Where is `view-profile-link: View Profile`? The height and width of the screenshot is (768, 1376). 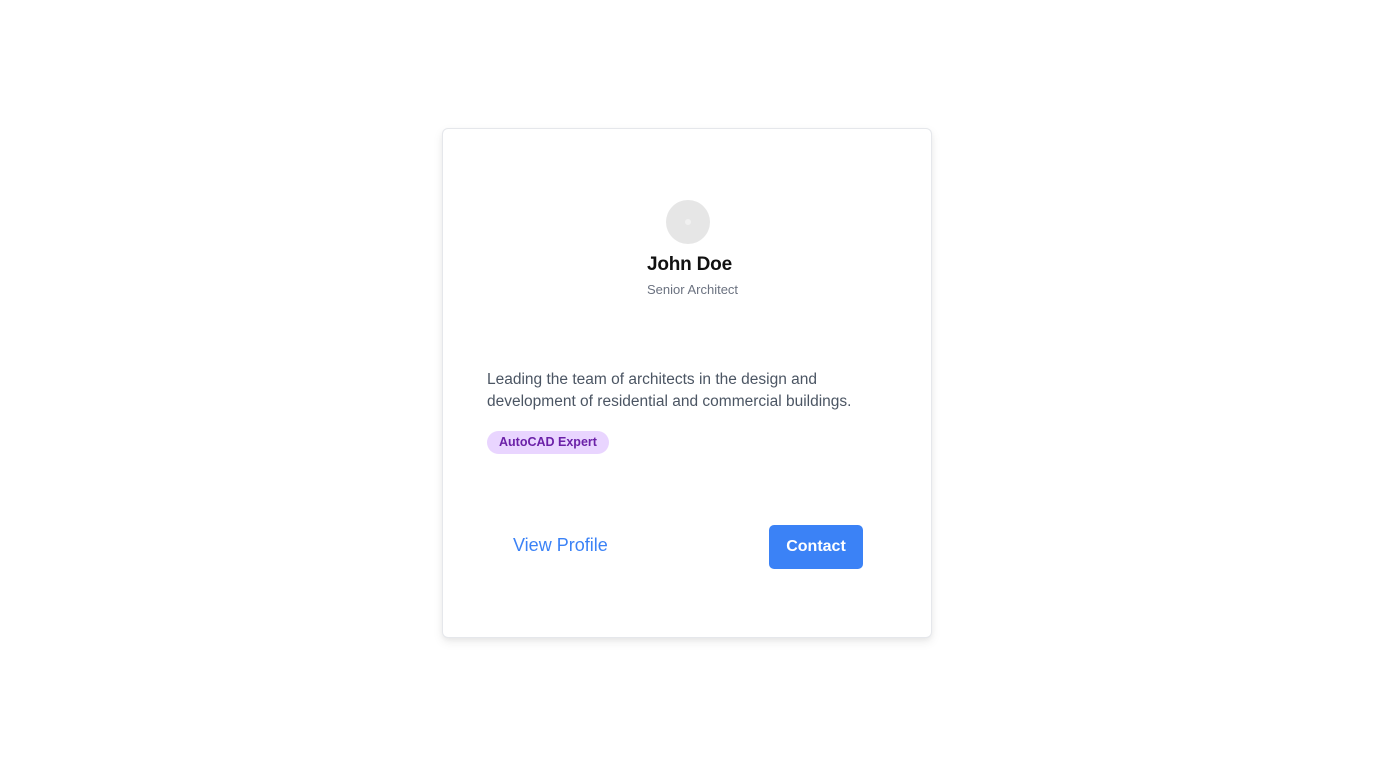
view-profile-link: View Profile is located at coordinates (560, 545).